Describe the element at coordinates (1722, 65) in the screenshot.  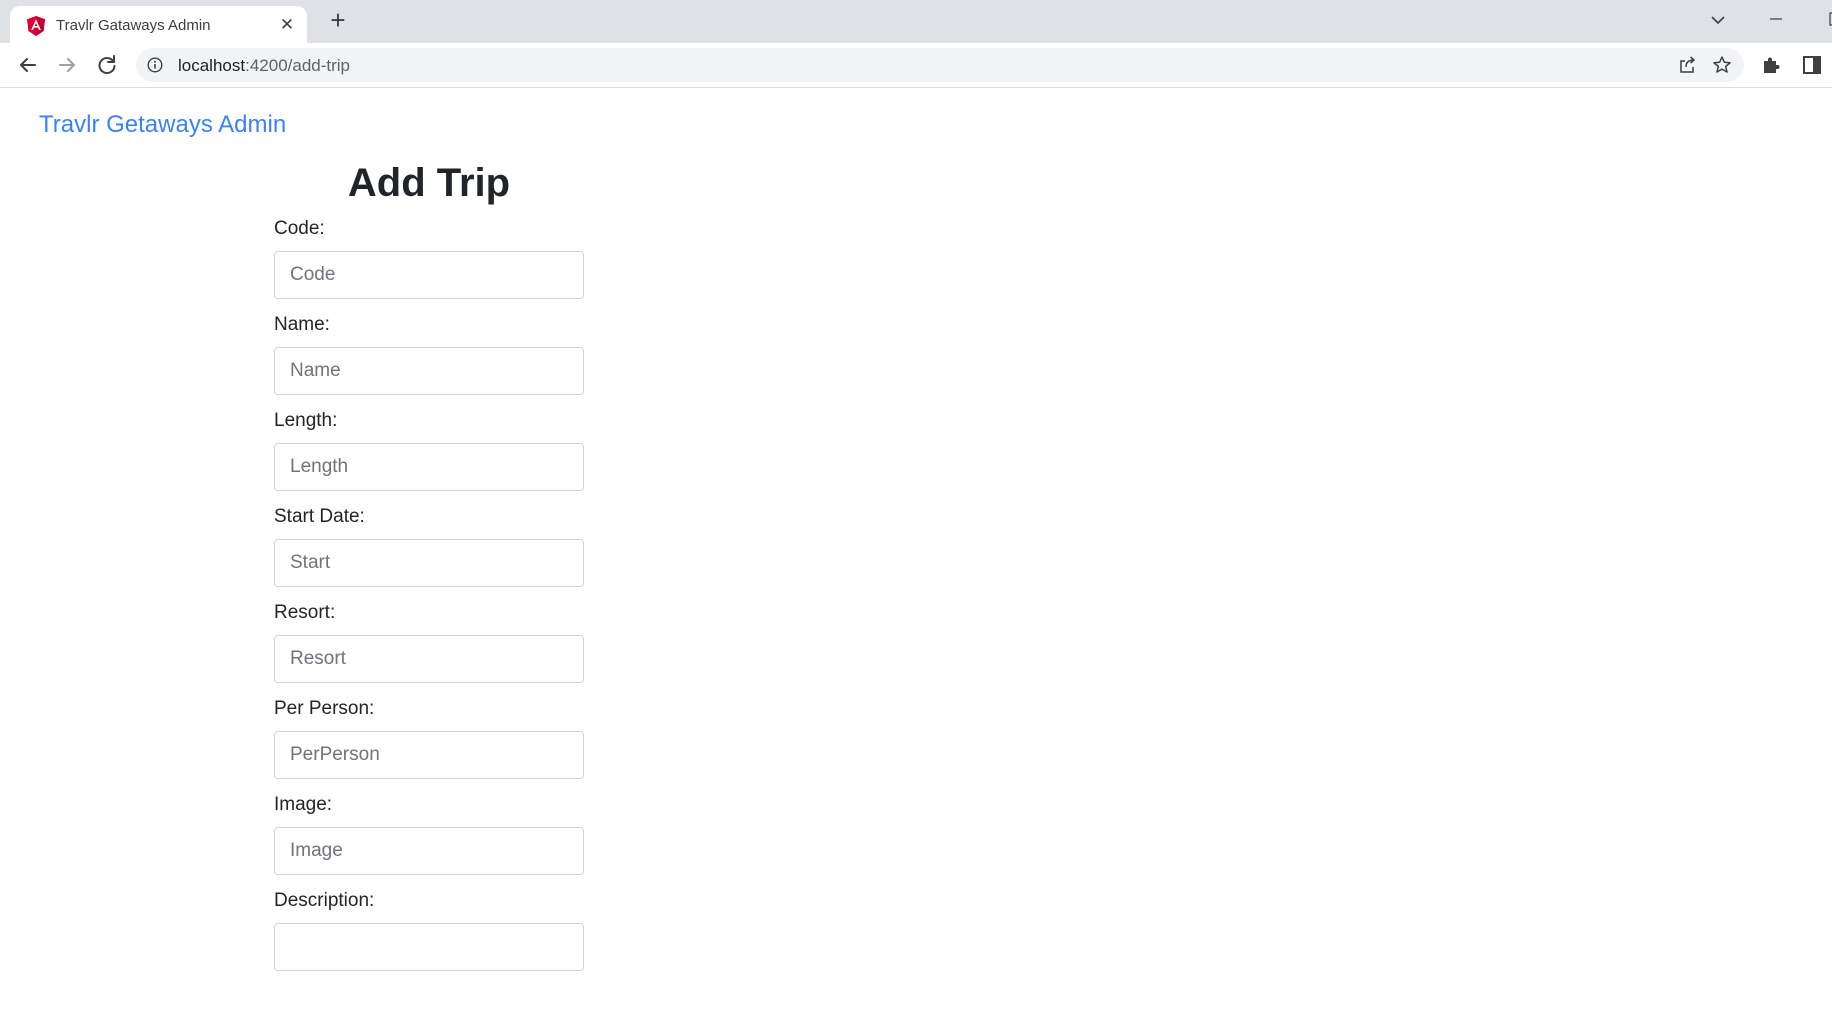
I see `bookmark-star-icon` at that location.